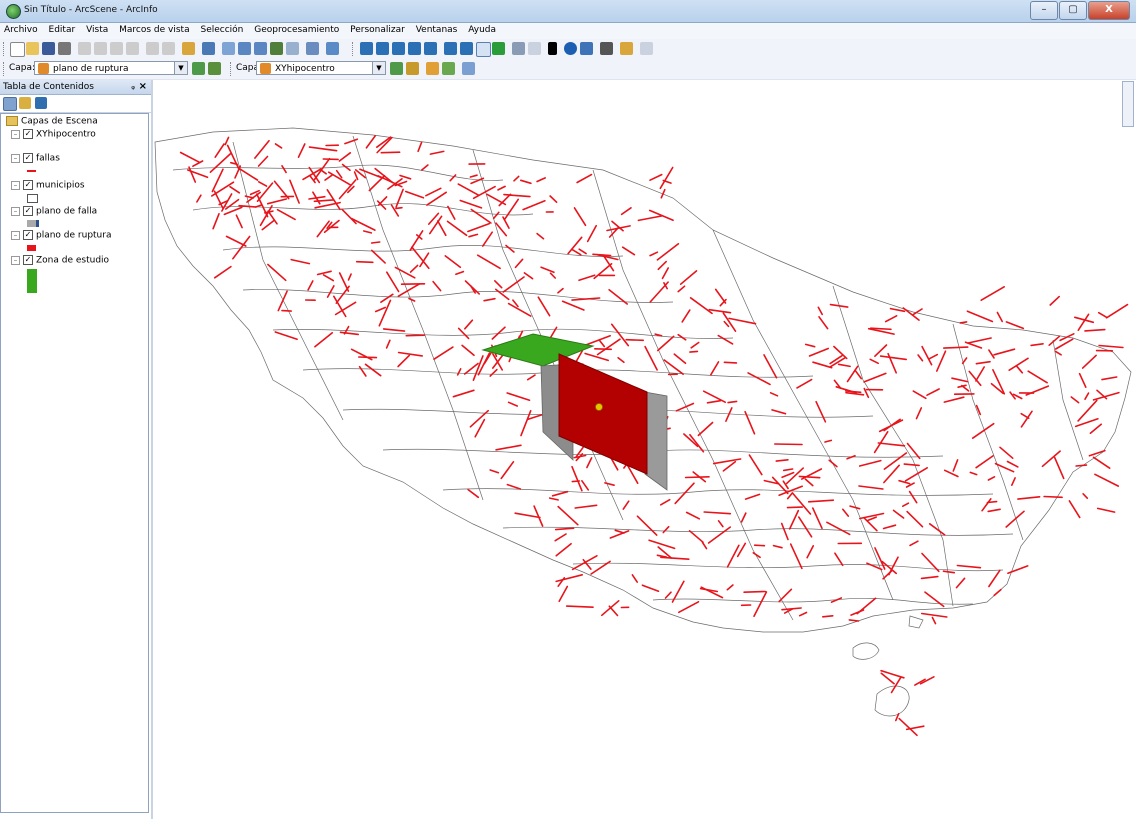 The width and height of the screenshot is (1136, 822). I want to click on pan-icon, so click(483, 49).